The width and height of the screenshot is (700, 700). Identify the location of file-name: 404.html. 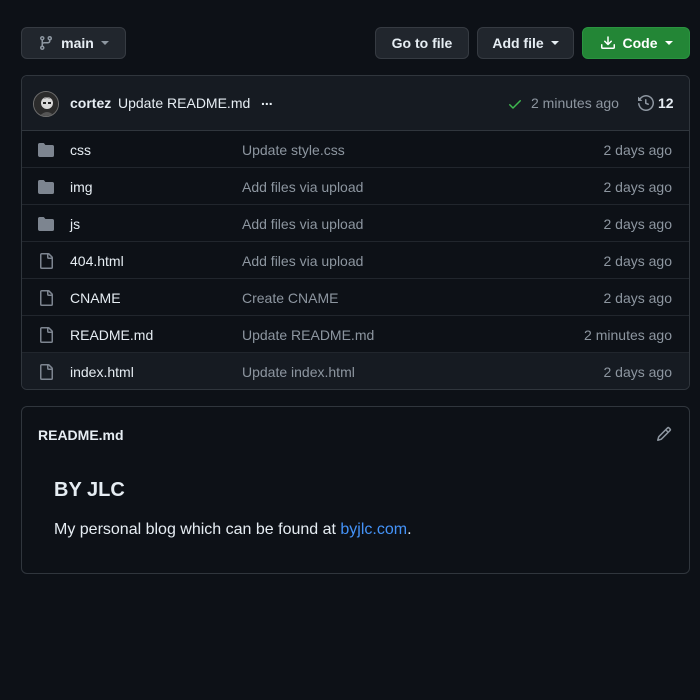
(97, 261).